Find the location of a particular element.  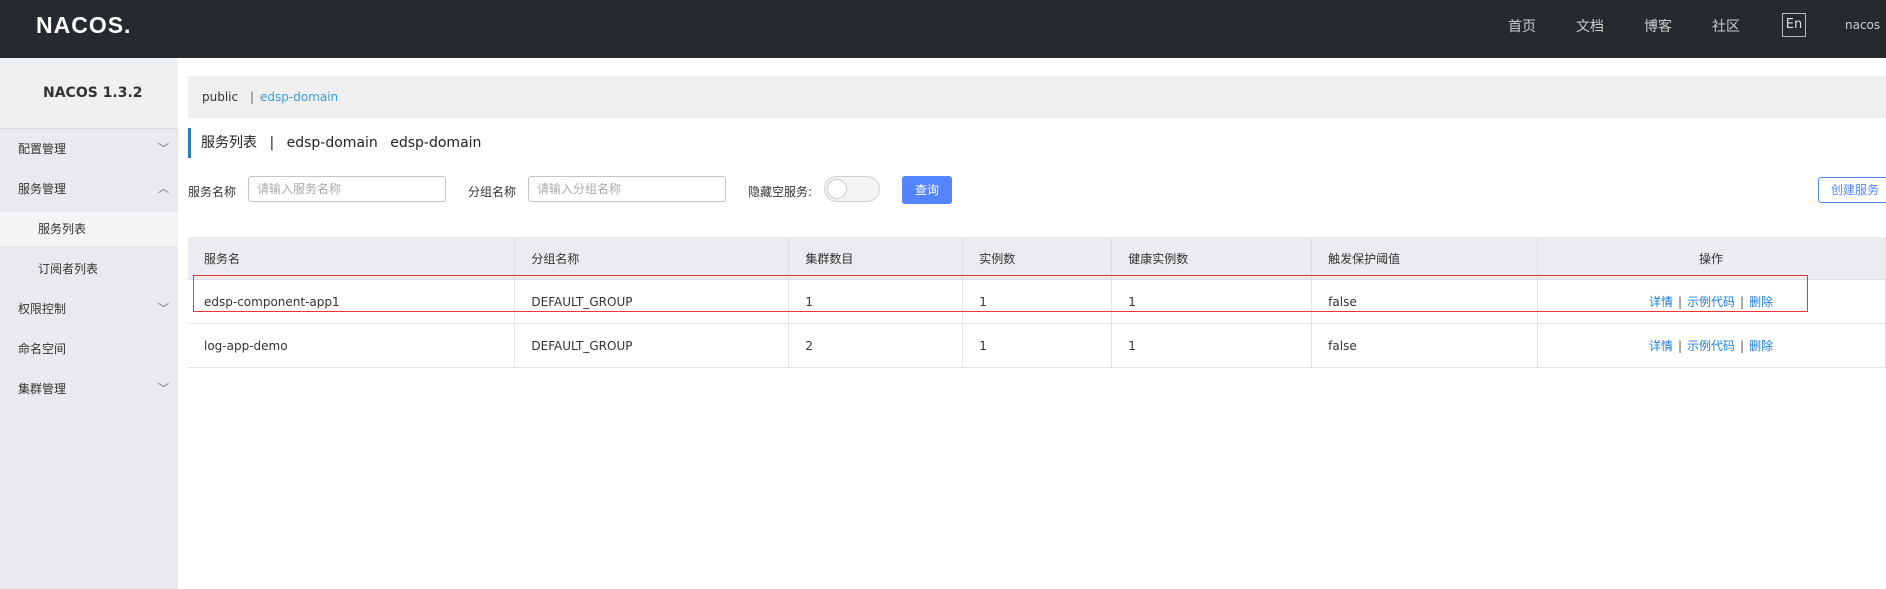

create-service-button: 创建服务 is located at coordinates (1852, 190).